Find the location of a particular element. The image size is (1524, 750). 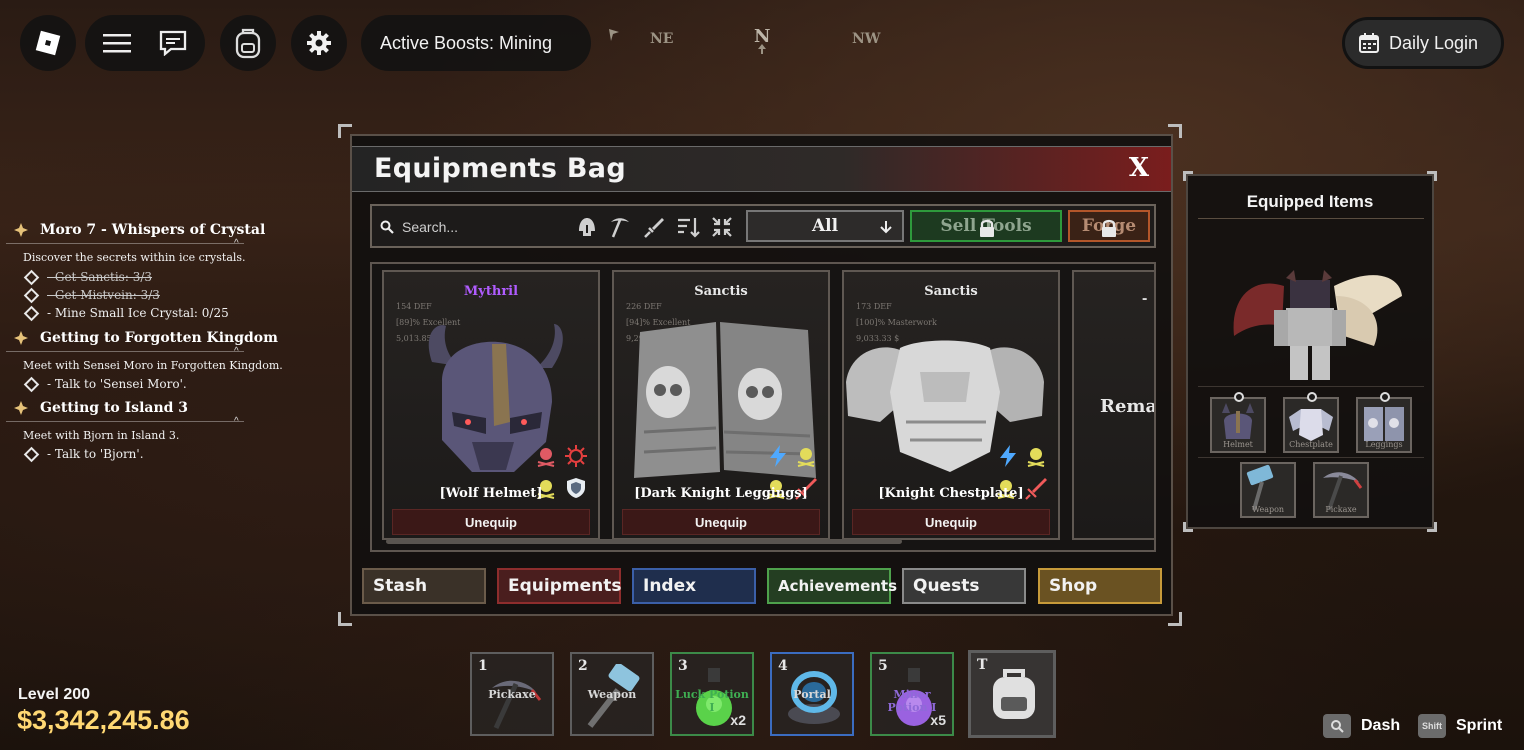

item-rarity: - is located at coordinates (1145, 298).